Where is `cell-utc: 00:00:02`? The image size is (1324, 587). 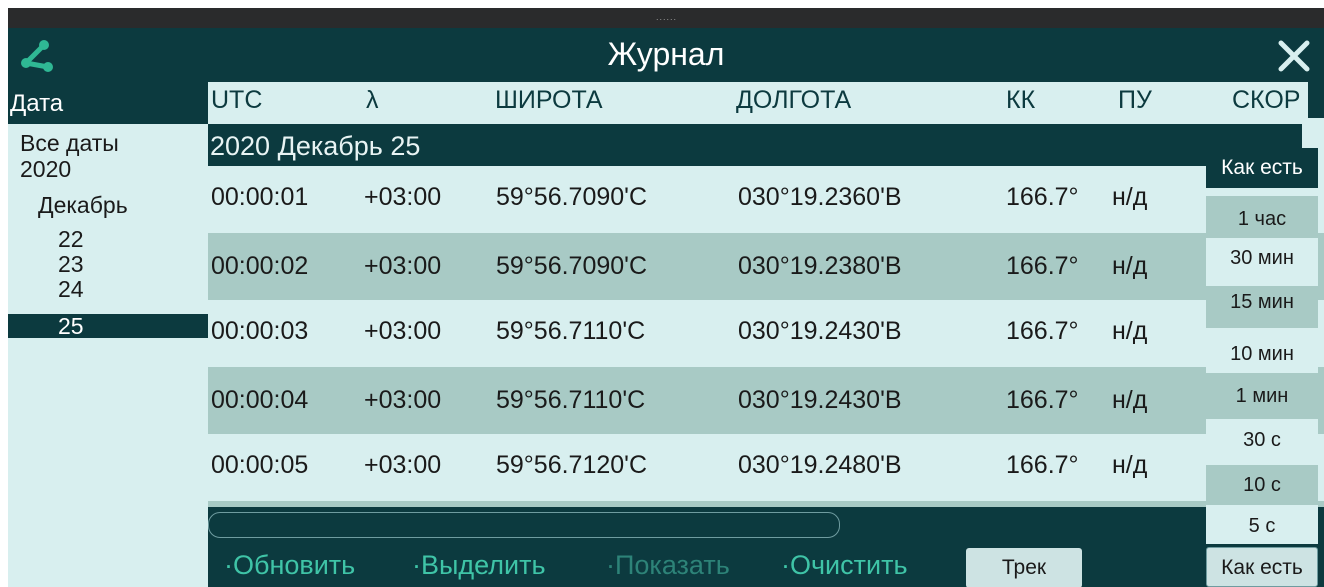
cell-utc: 00:00:02 is located at coordinates (260, 266).